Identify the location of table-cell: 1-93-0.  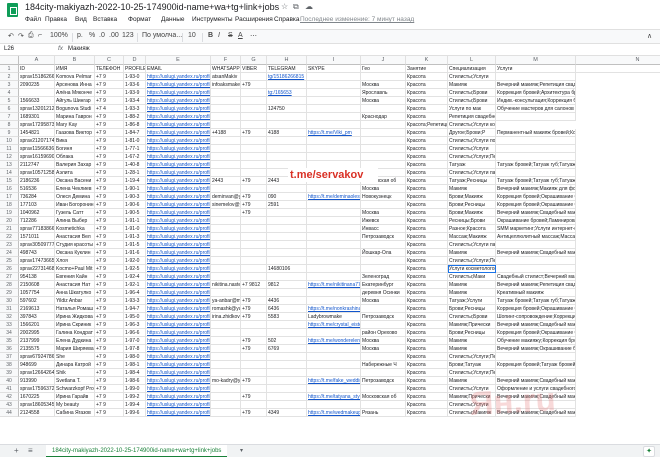
(135, 77).